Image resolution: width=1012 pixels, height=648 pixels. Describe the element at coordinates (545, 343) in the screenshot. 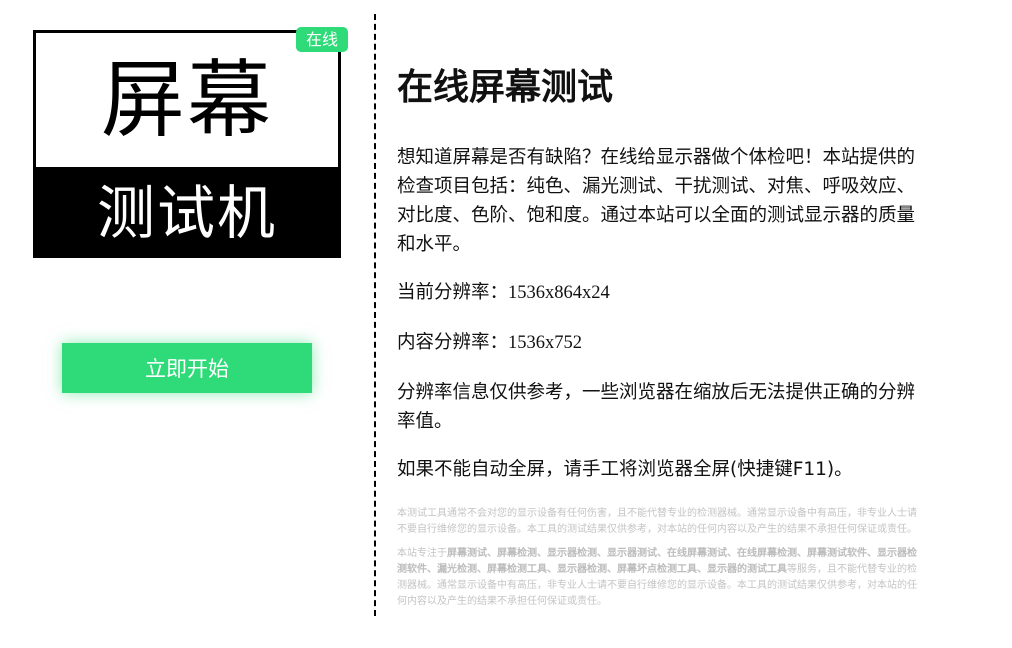

I see `content-resolution-value: 1536x752` at that location.